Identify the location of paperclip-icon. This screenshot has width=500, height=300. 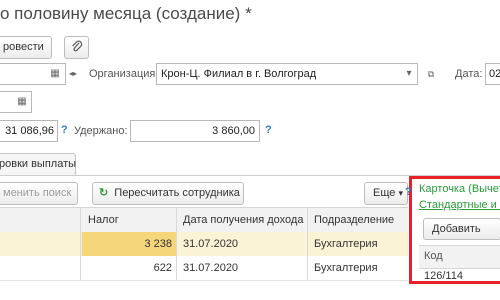
(77, 46).